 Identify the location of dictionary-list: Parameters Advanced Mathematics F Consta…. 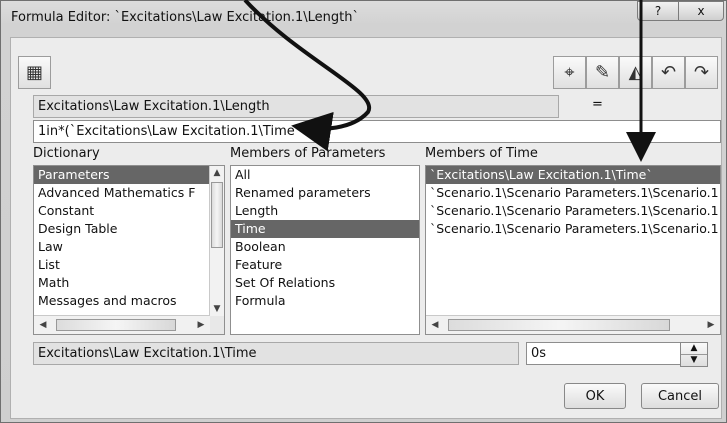
(129, 250).